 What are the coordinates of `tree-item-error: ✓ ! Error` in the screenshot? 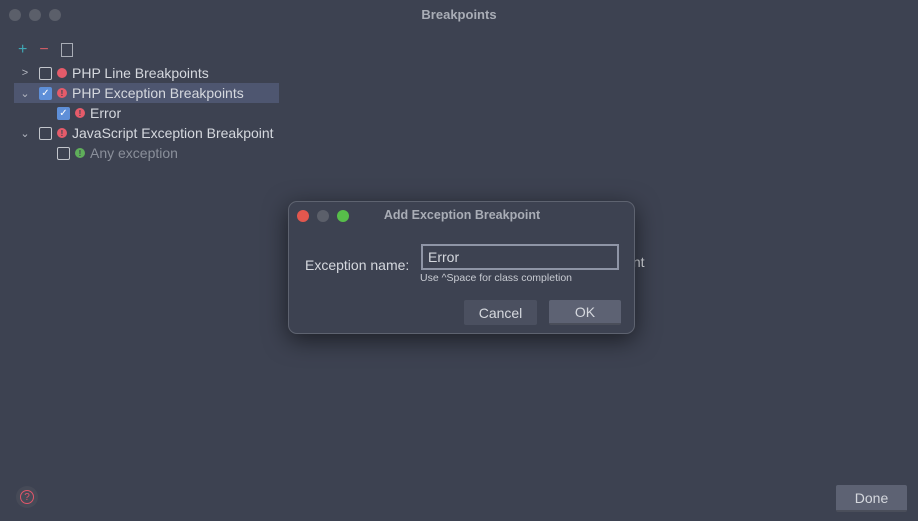 It's located at (89, 113).